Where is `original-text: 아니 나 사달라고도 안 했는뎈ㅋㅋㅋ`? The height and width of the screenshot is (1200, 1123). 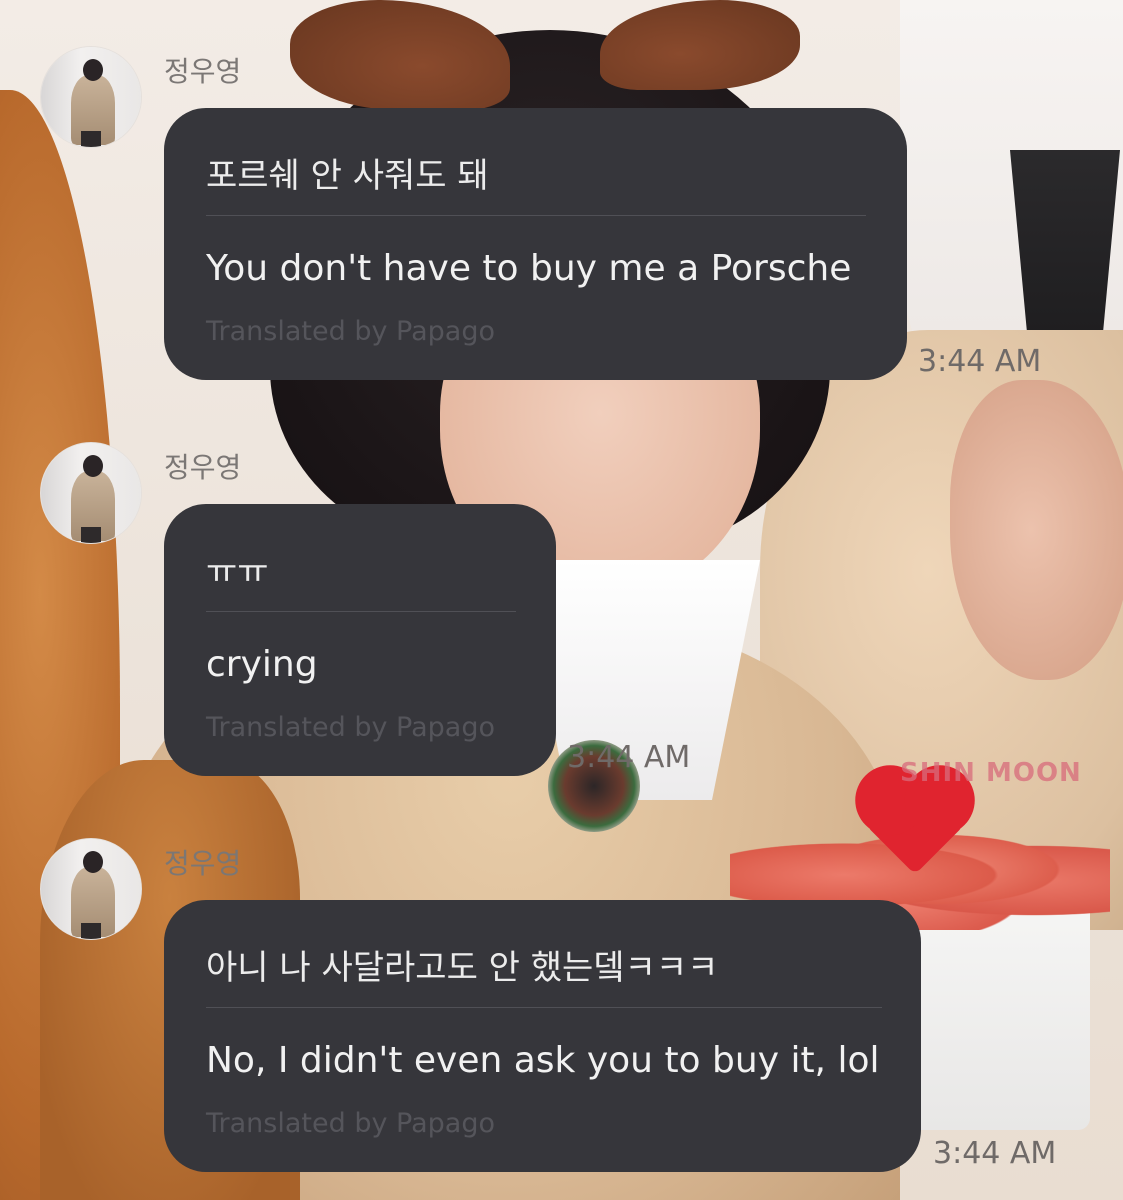
original-text: 아니 나 사달라고도 안 했는뎈ㅋㅋㅋ is located at coordinates (462, 968).